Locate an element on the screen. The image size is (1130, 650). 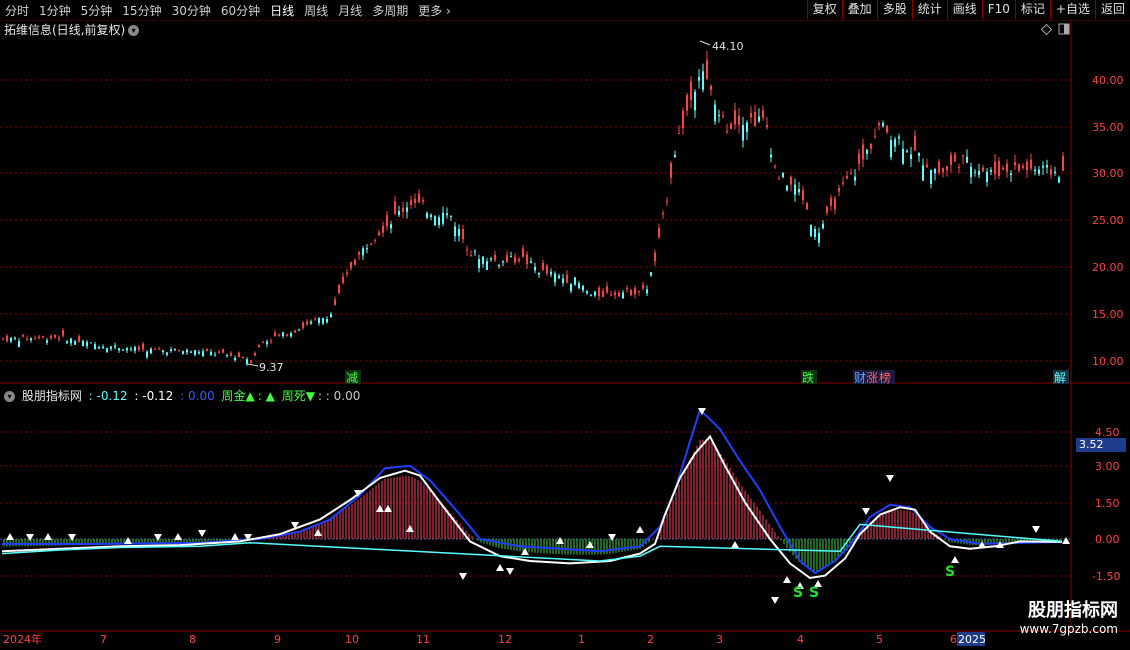
diamond-icon is located at coordinates (1046, 29).